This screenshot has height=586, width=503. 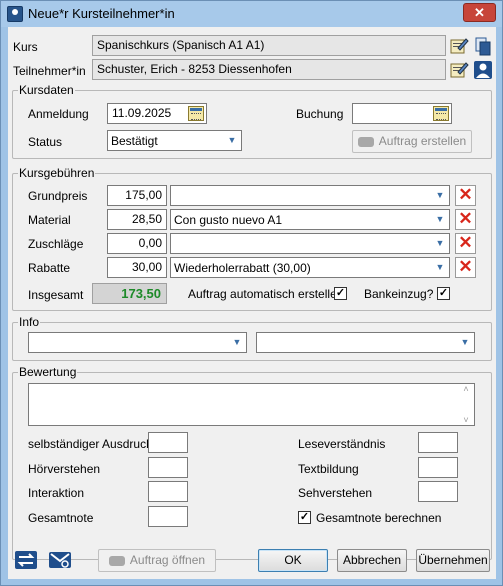 I want to click on bewertung-title: Bewertung, so click(x=48, y=372).